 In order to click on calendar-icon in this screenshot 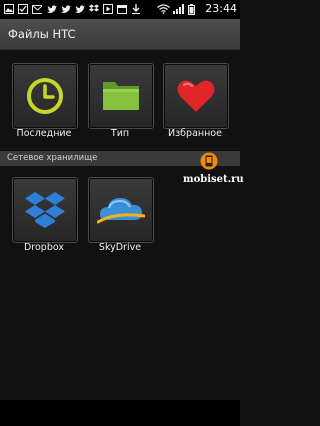, I will do `click(122, 9)`.